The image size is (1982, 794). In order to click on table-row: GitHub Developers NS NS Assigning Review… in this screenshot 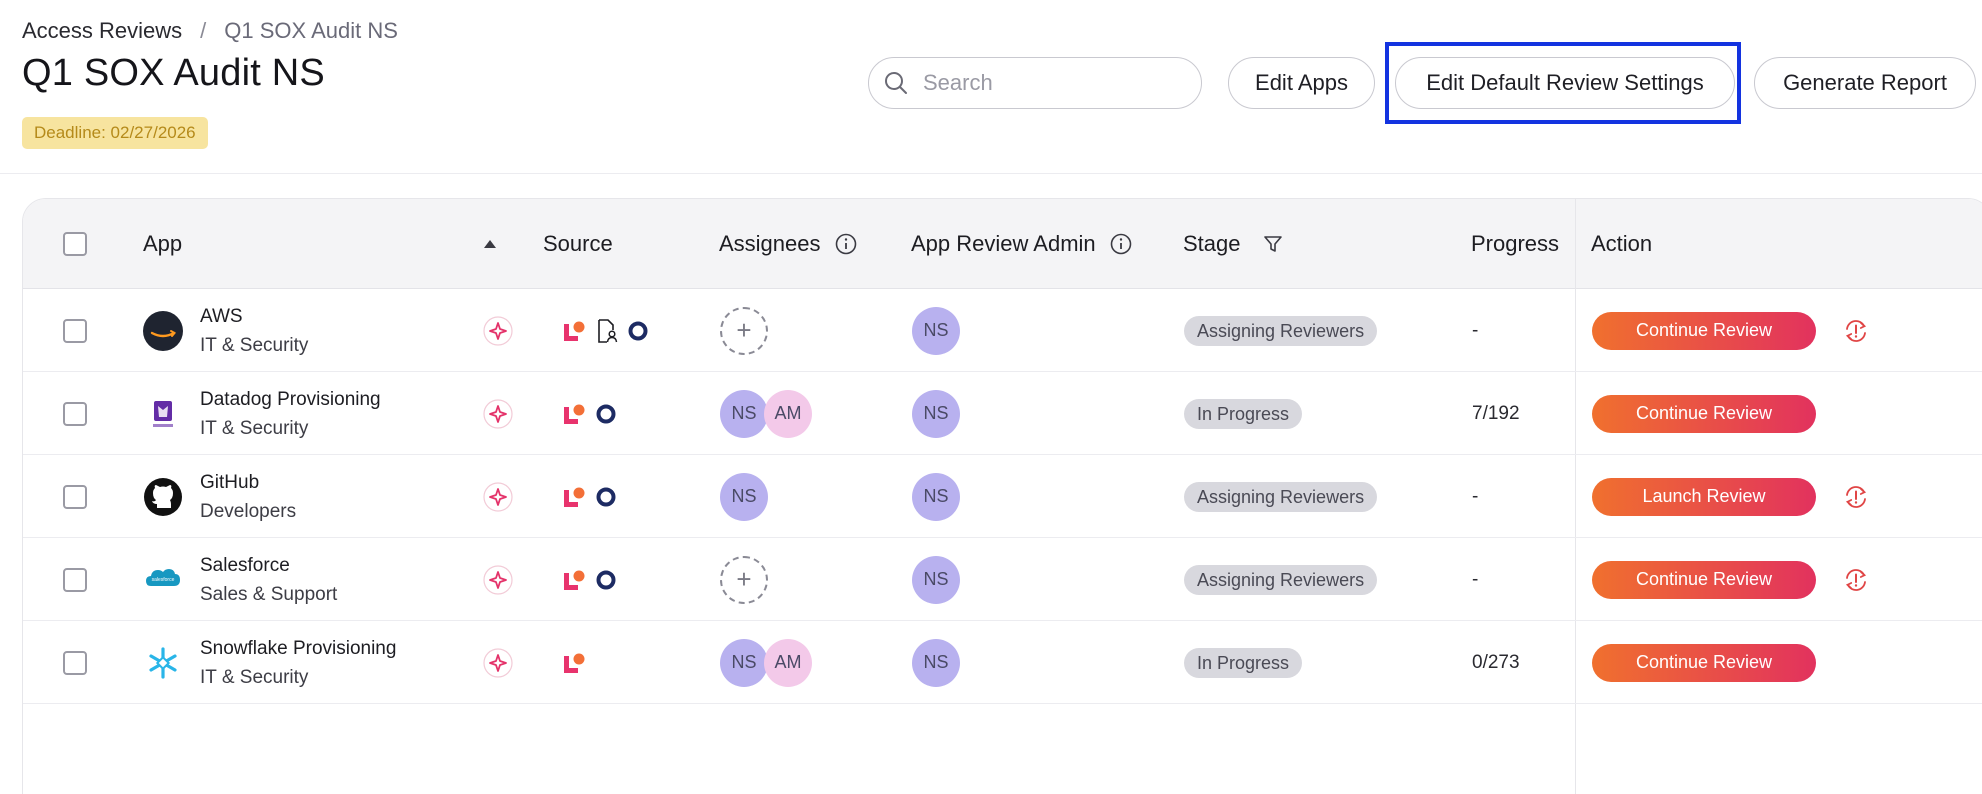, I will do `click(1002, 496)`.